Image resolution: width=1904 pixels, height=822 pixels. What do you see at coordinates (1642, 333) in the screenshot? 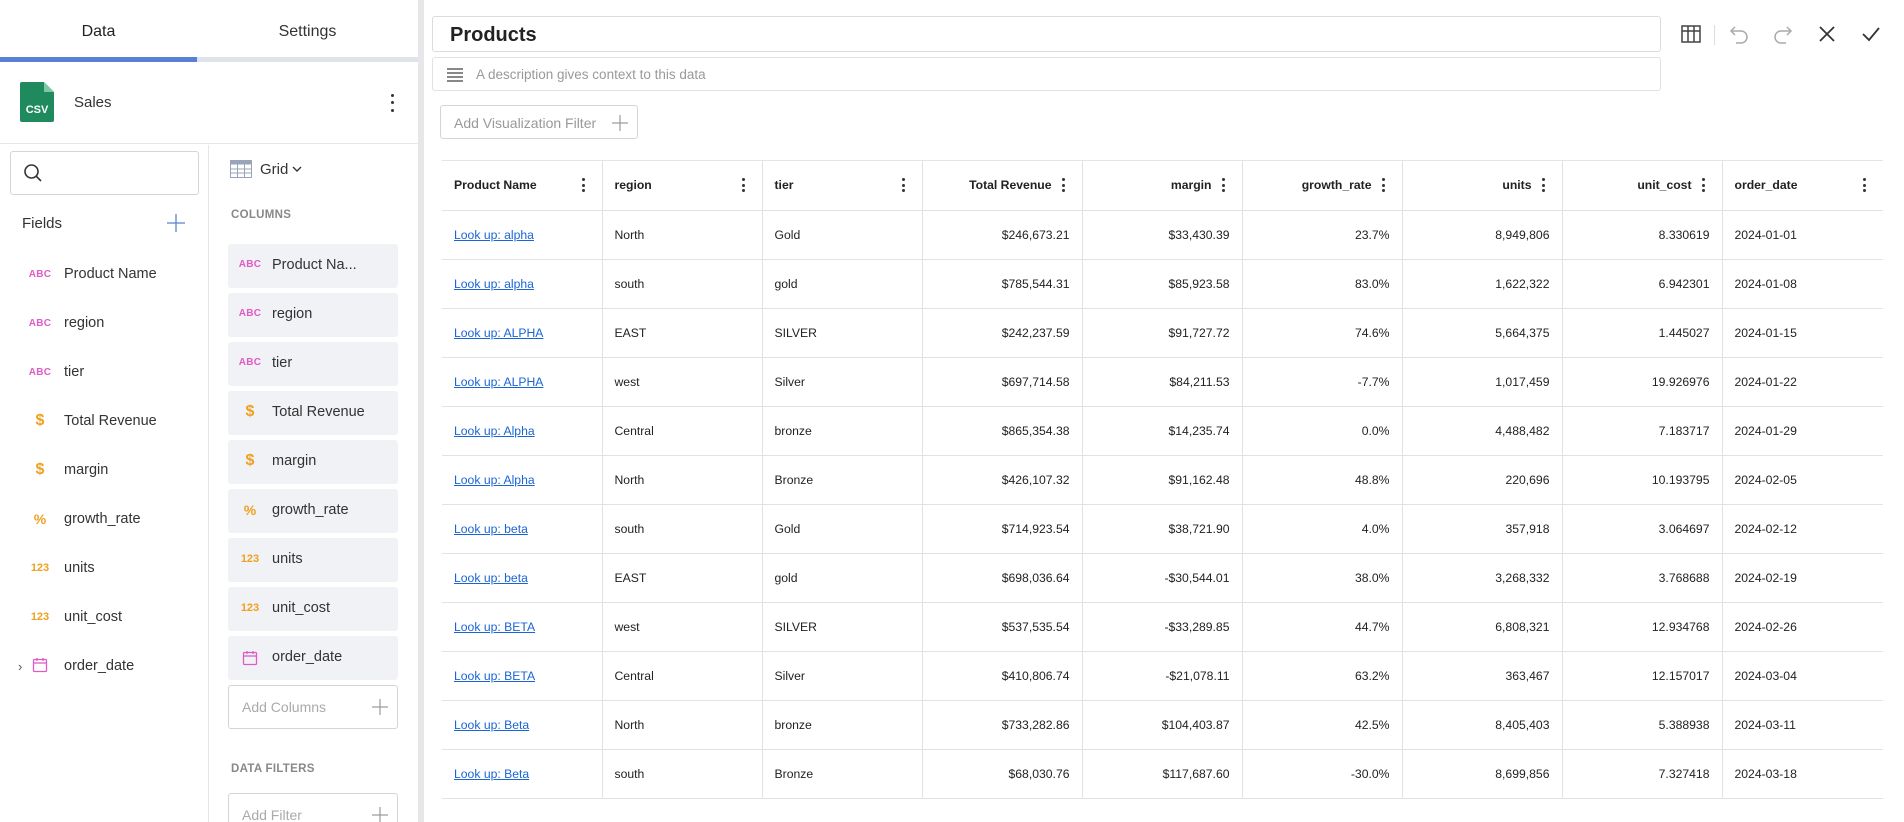
I see `table-cell: 1.445027` at bounding box center [1642, 333].